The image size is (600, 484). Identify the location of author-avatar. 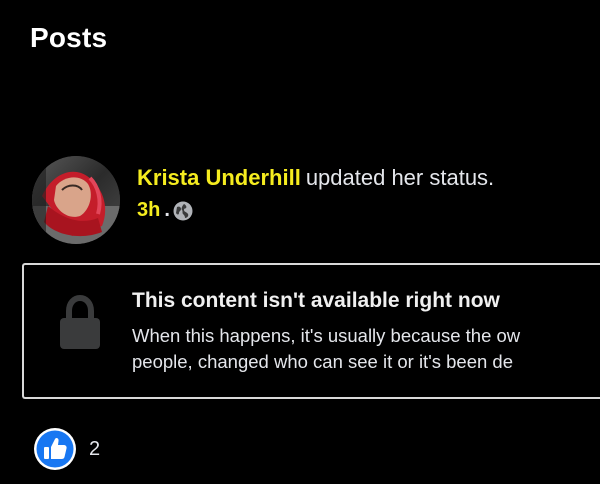
(76, 200).